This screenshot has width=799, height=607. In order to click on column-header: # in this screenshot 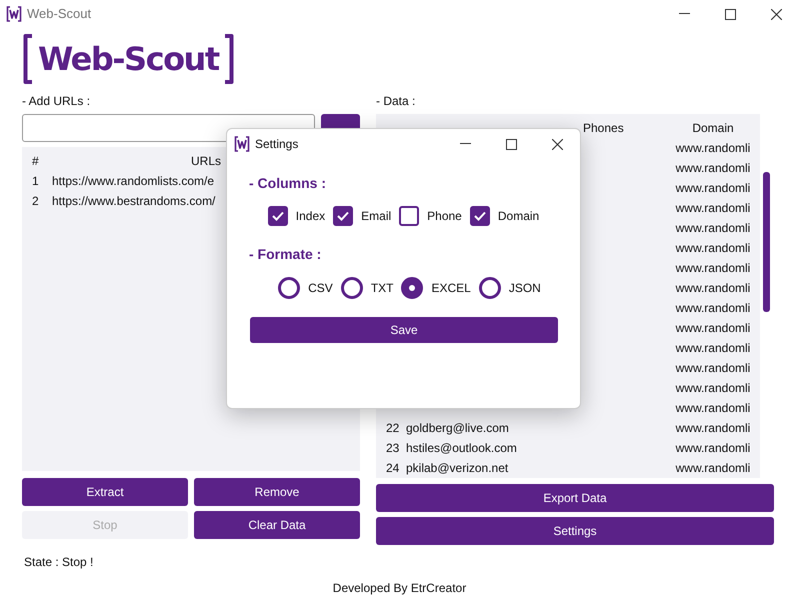, I will do `click(35, 161)`.